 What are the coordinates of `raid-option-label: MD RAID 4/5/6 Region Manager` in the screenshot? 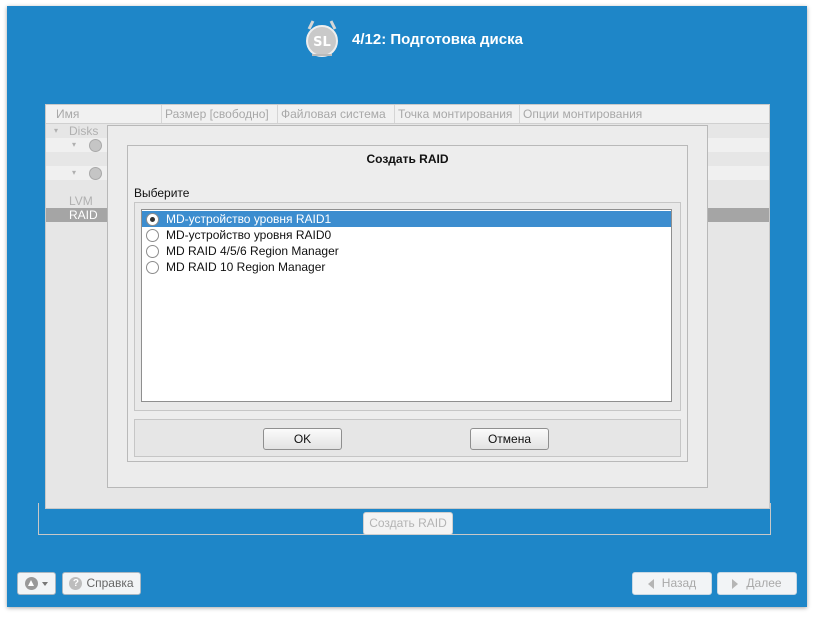 It's located at (252, 251).